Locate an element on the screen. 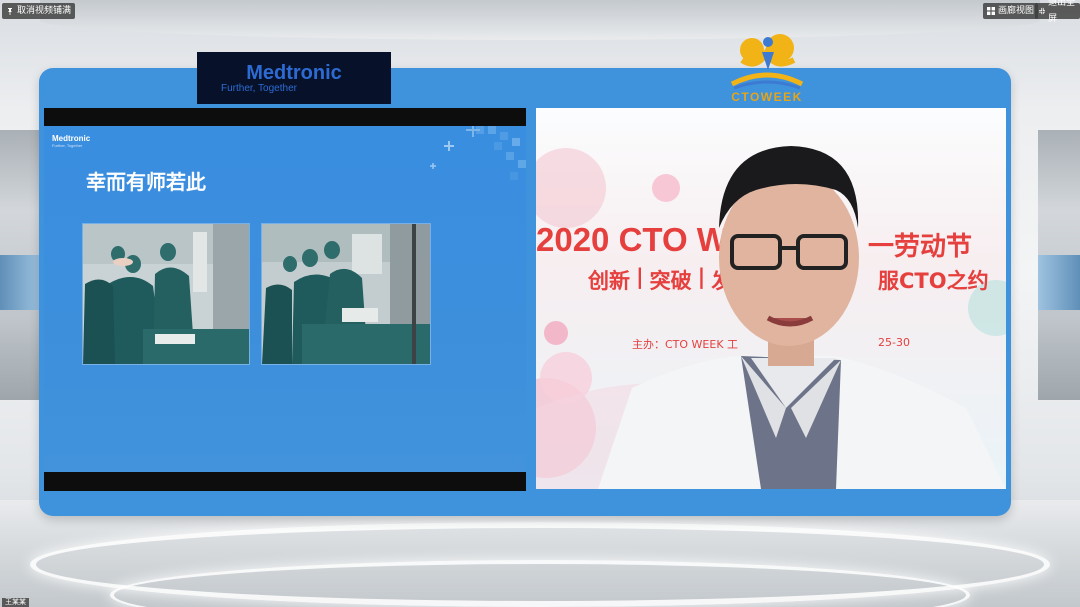 Image resolution: width=1080 pixels, height=607 pixels. exit-fullscreen-label: 退出全屏 is located at coordinates (1062, 12).